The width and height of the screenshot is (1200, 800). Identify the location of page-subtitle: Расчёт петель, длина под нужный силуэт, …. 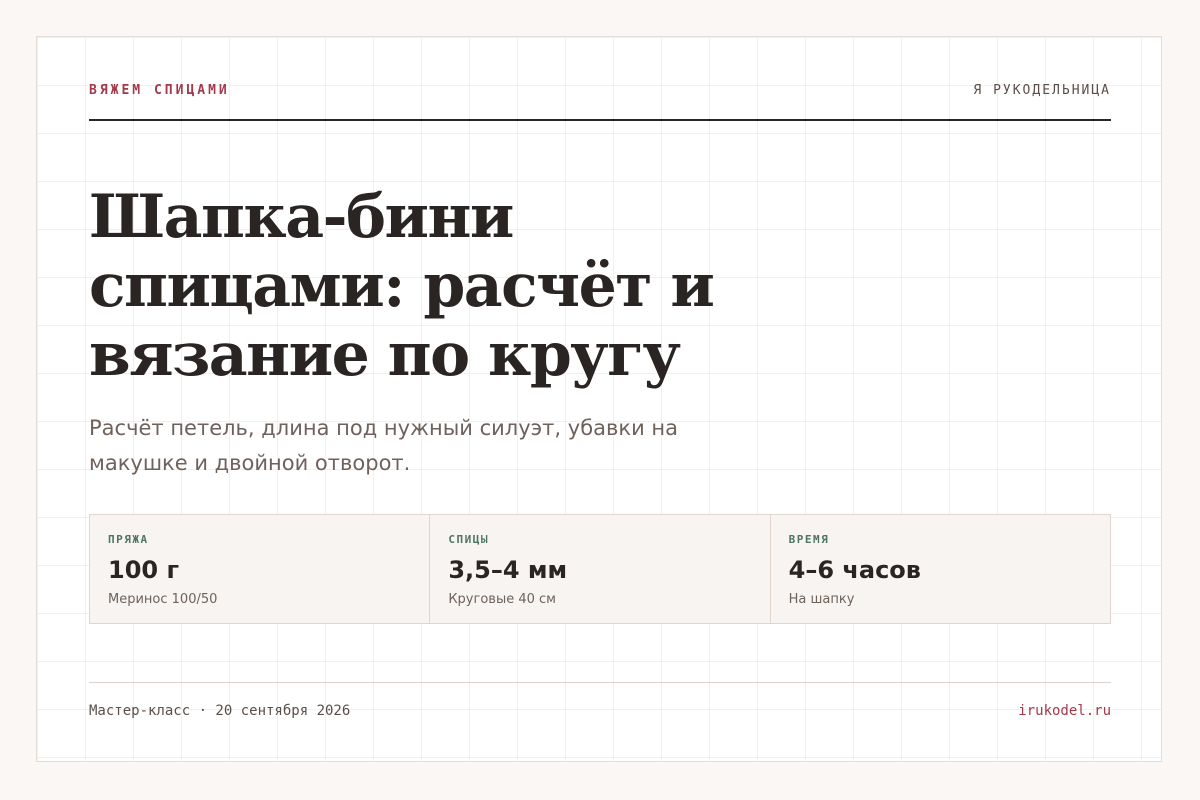
(383, 445).